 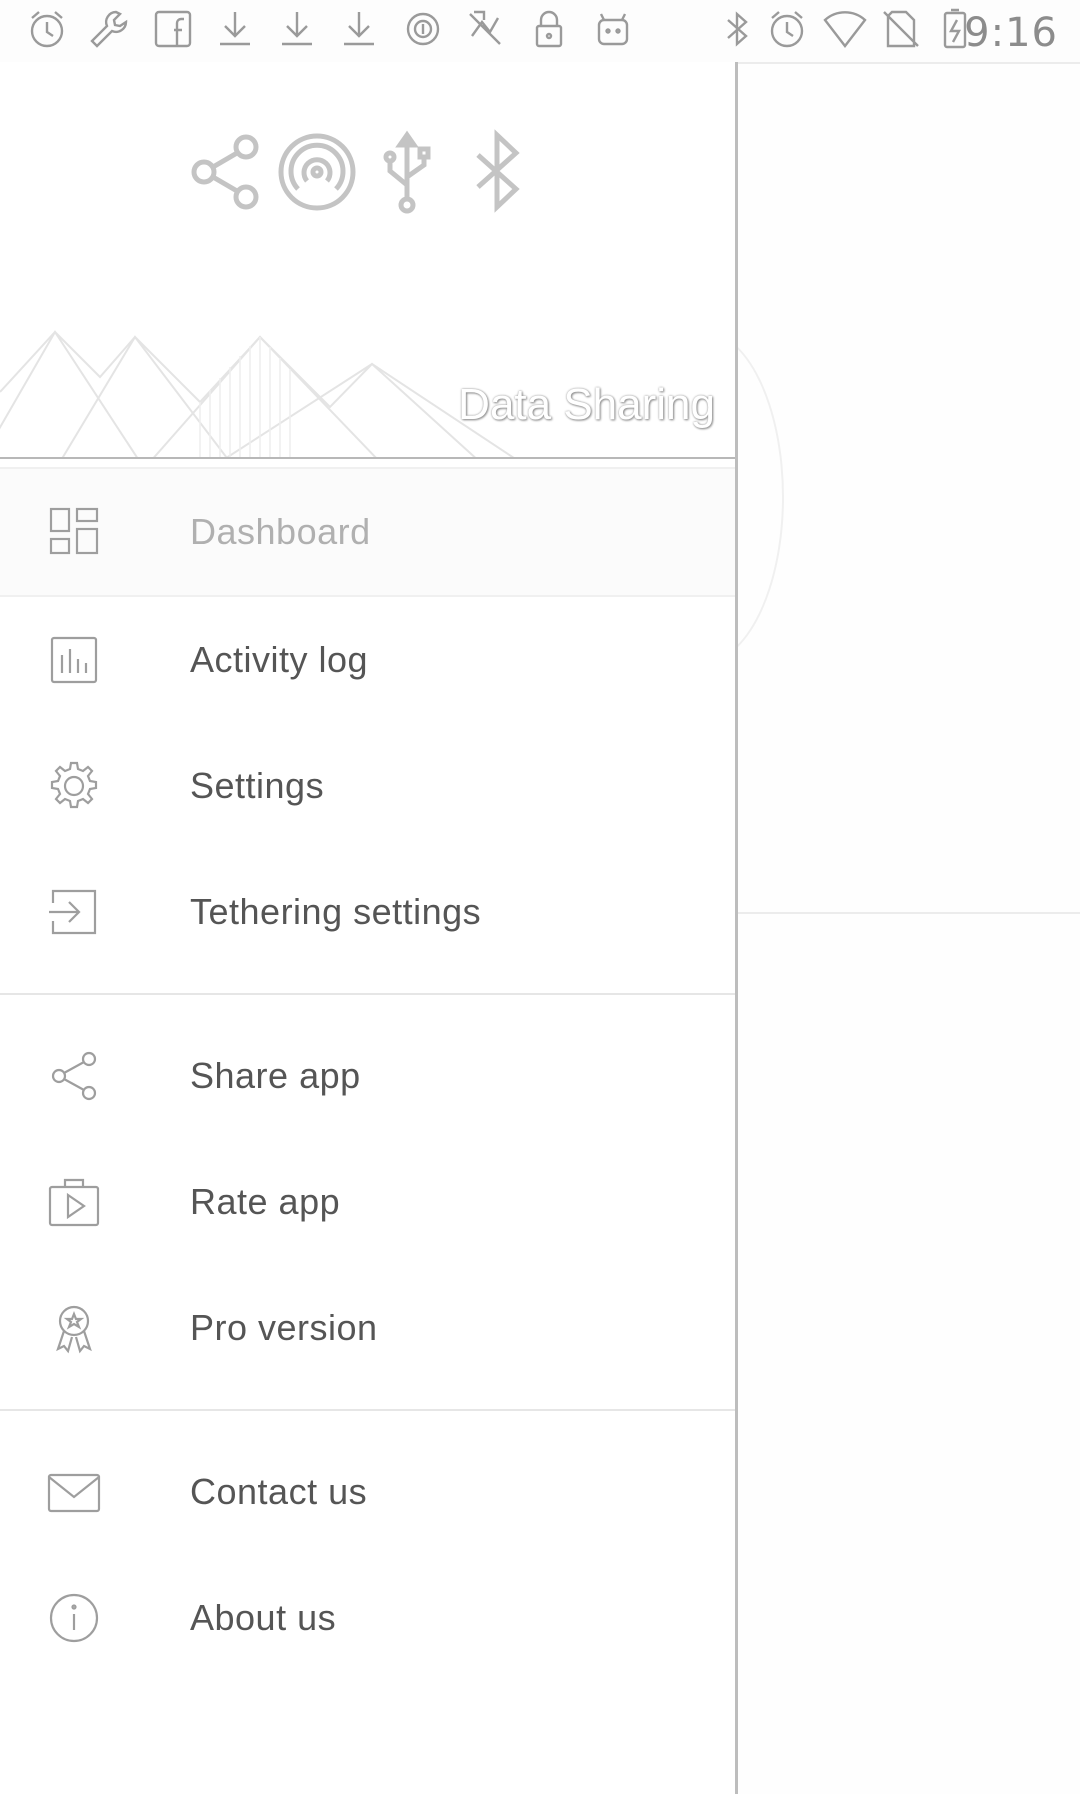 What do you see at coordinates (275, 1075) in the screenshot?
I see `menu-item-label: Share app` at bounding box center [275, 1075].